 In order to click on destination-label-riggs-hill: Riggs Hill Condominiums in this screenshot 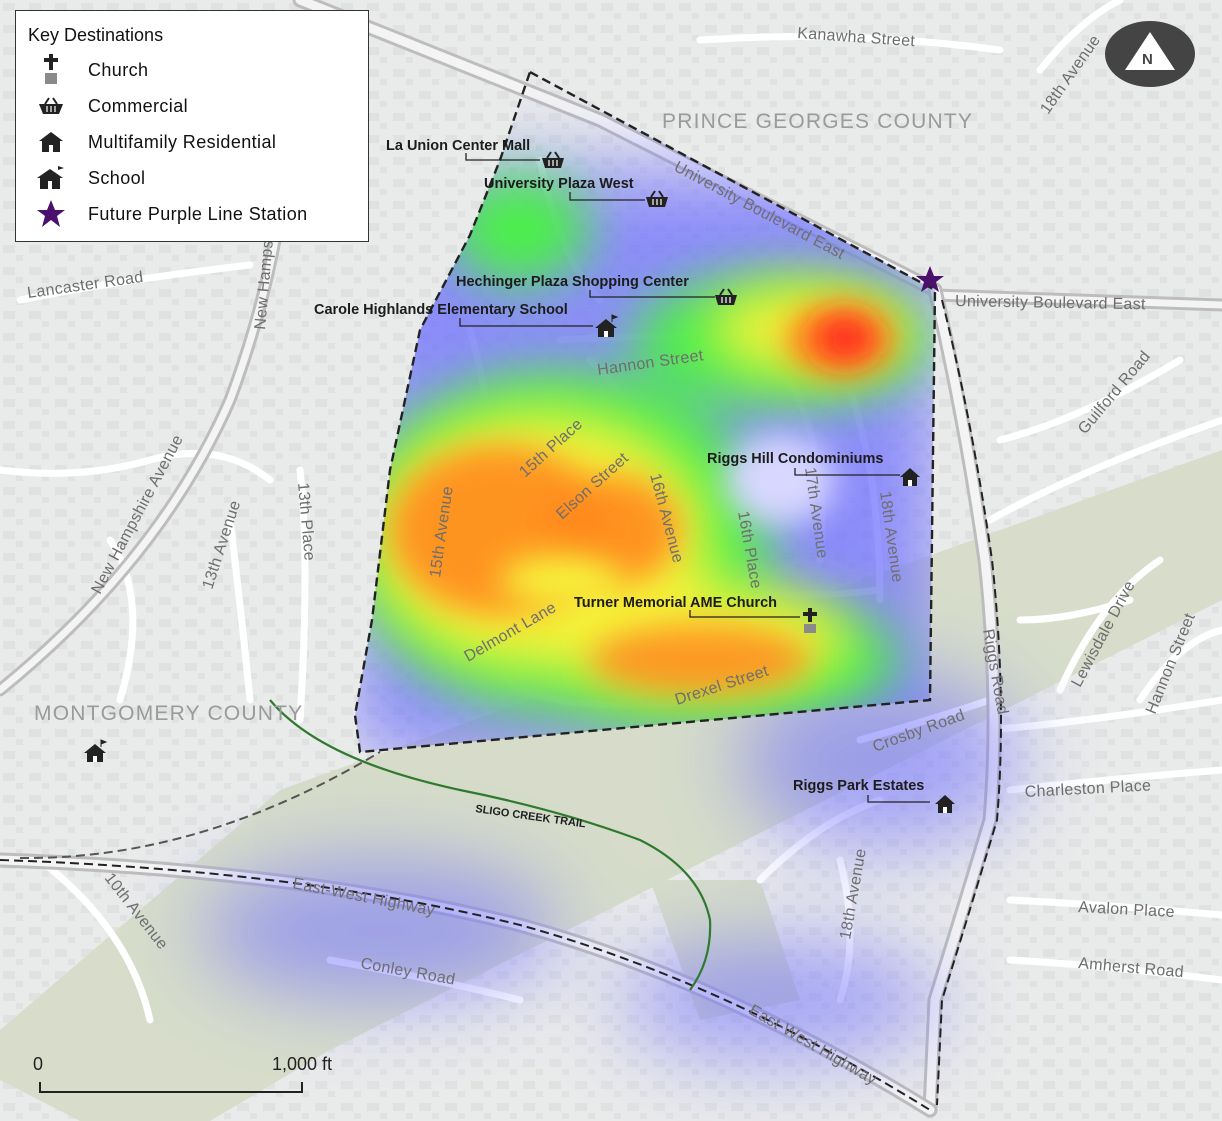, I will do `click(795, 459)`.